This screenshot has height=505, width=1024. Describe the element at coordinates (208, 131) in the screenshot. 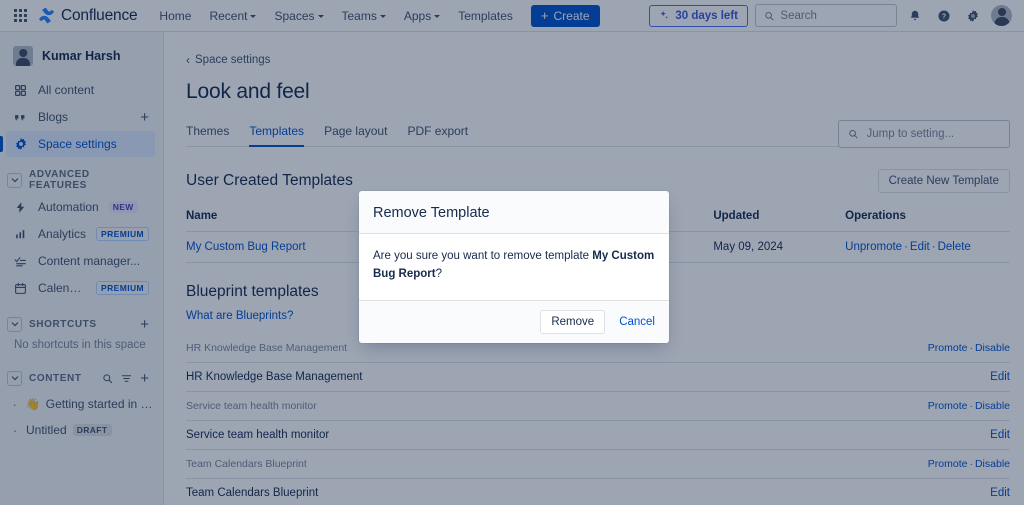

I see `tab-label: Themes` at that location.